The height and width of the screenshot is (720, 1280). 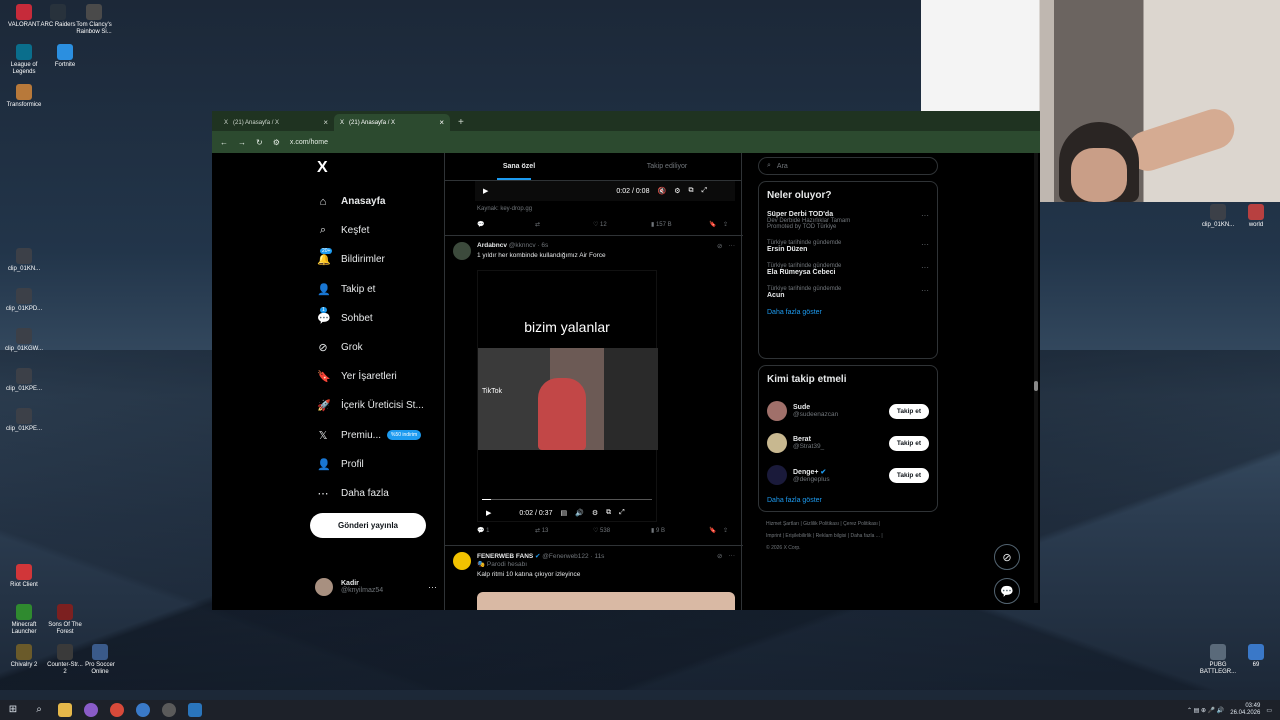 What do you see at coordinates (276, 142) in the screenshot?
I see `site-info-icon: ⚙` at bounding box center [276, 142].